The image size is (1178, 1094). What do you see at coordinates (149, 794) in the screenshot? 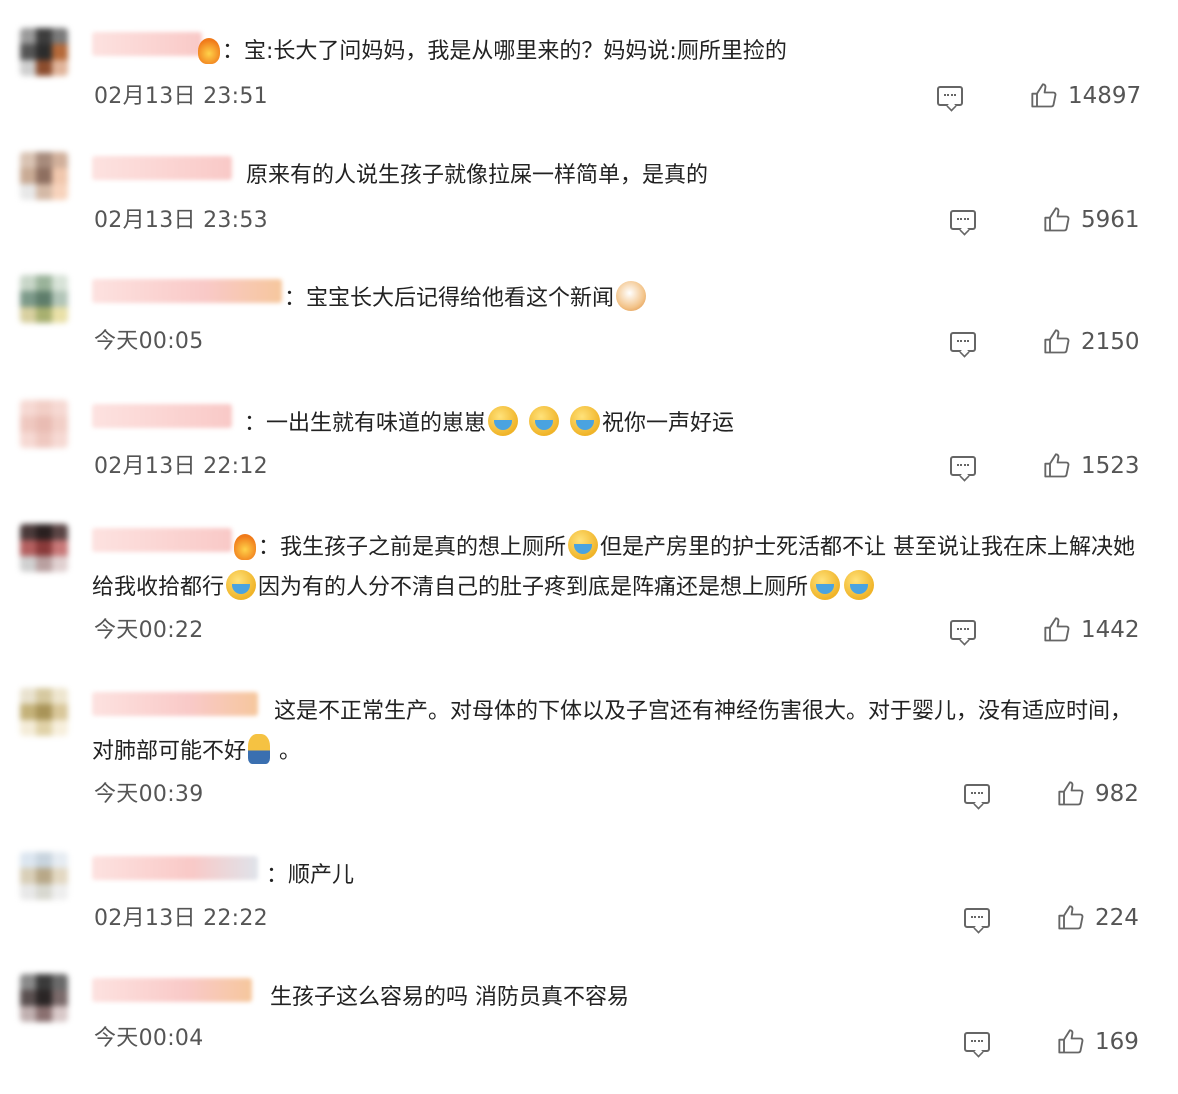
I see `timestamp: 今天00:39` at bounding box center [149, 794].